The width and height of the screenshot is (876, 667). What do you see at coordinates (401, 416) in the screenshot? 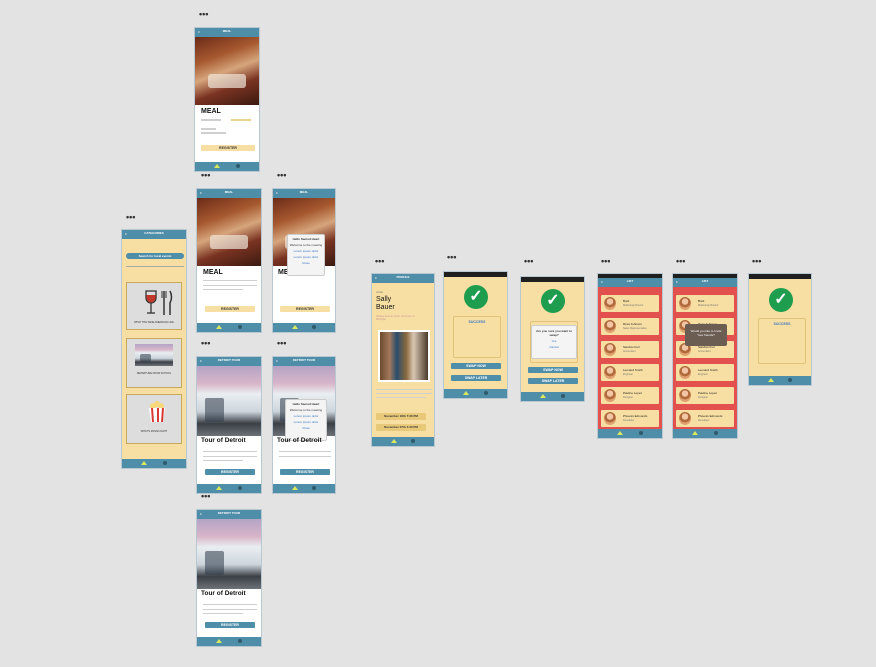
I see `date-slot-button: November 18th 7:30 PM` at bounding box center [401, 416].